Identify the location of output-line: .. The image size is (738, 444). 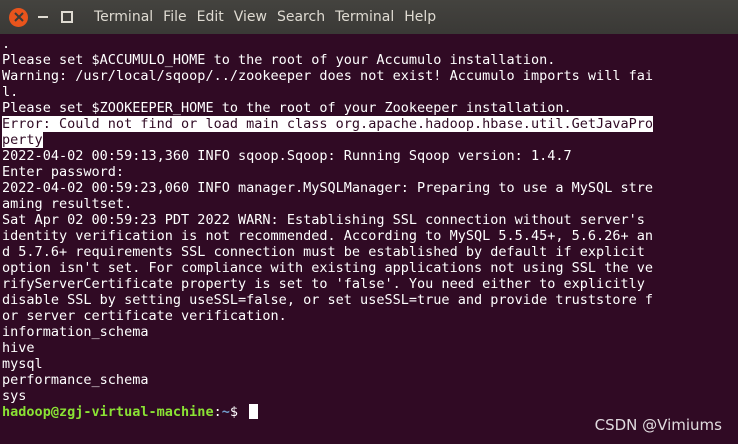
(6, 44).